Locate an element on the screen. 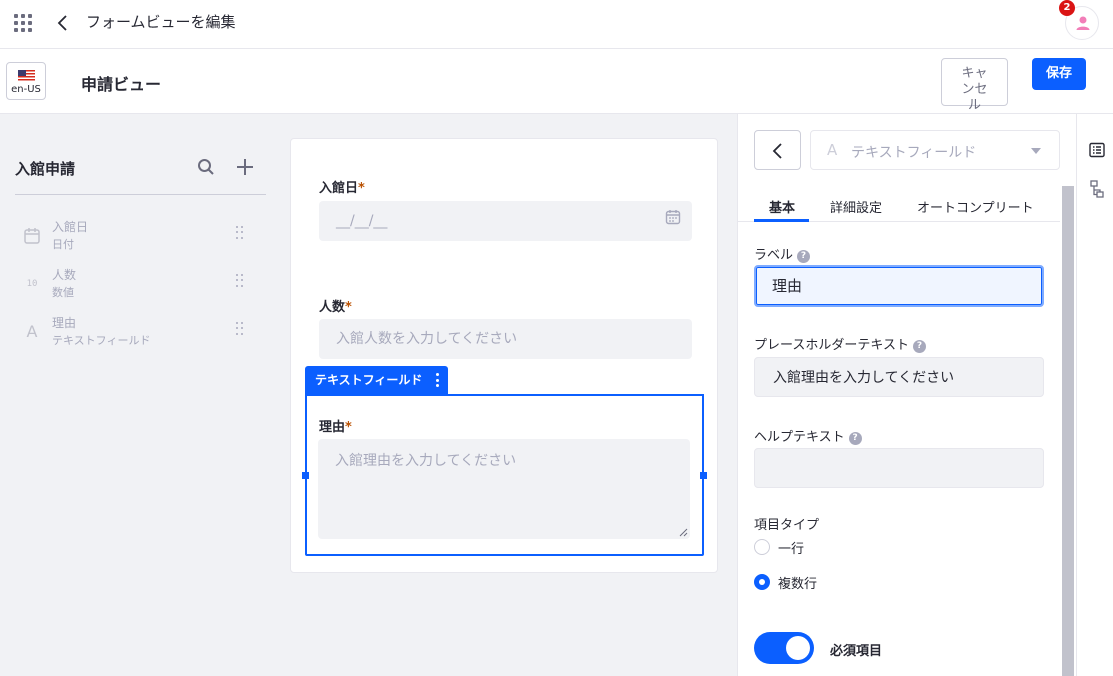  placeholder-title: プレースホルダーテキスト? is located at coordinates (840, 343).